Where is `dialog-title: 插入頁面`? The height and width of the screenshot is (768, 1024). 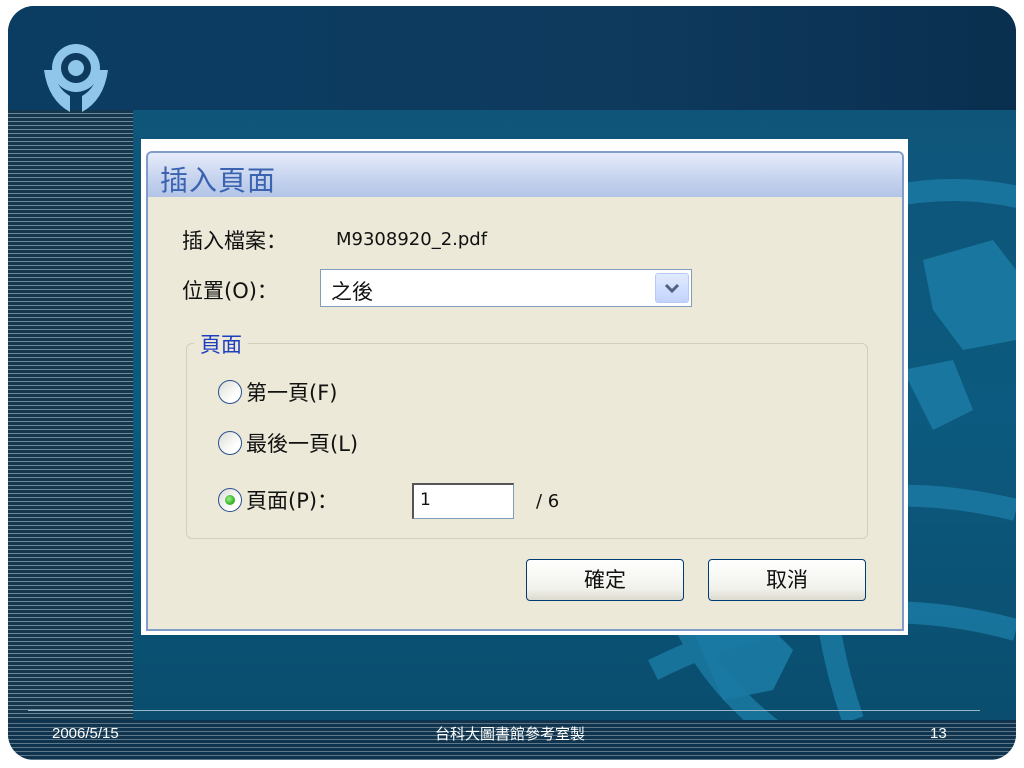
dialog-title: 插入頁面 is located at coordinates (218, 180).